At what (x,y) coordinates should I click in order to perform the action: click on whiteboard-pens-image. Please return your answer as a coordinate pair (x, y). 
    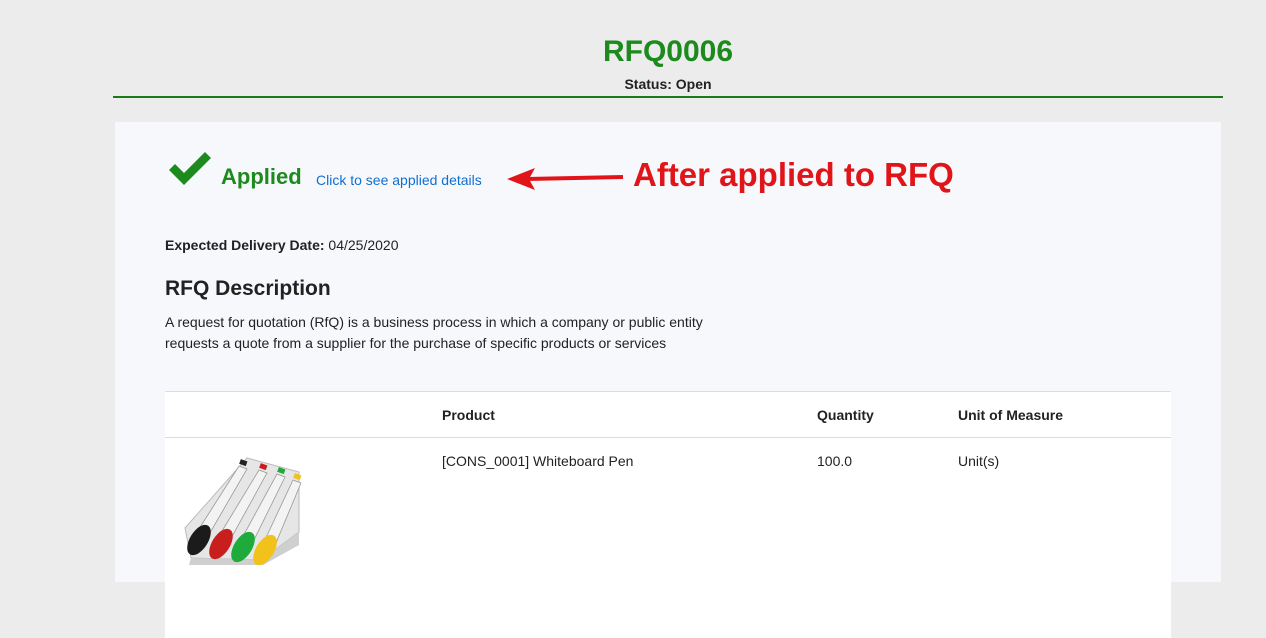
    Looking at the image, I should click on (241, 507).